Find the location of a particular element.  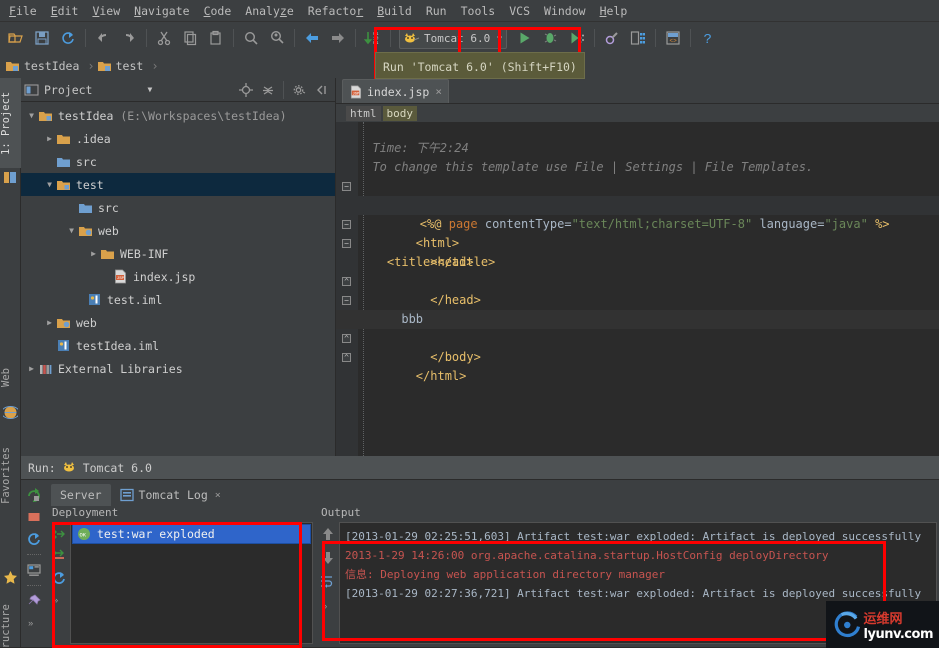

menu-item-window: Window is located at coordinates (565, 11).